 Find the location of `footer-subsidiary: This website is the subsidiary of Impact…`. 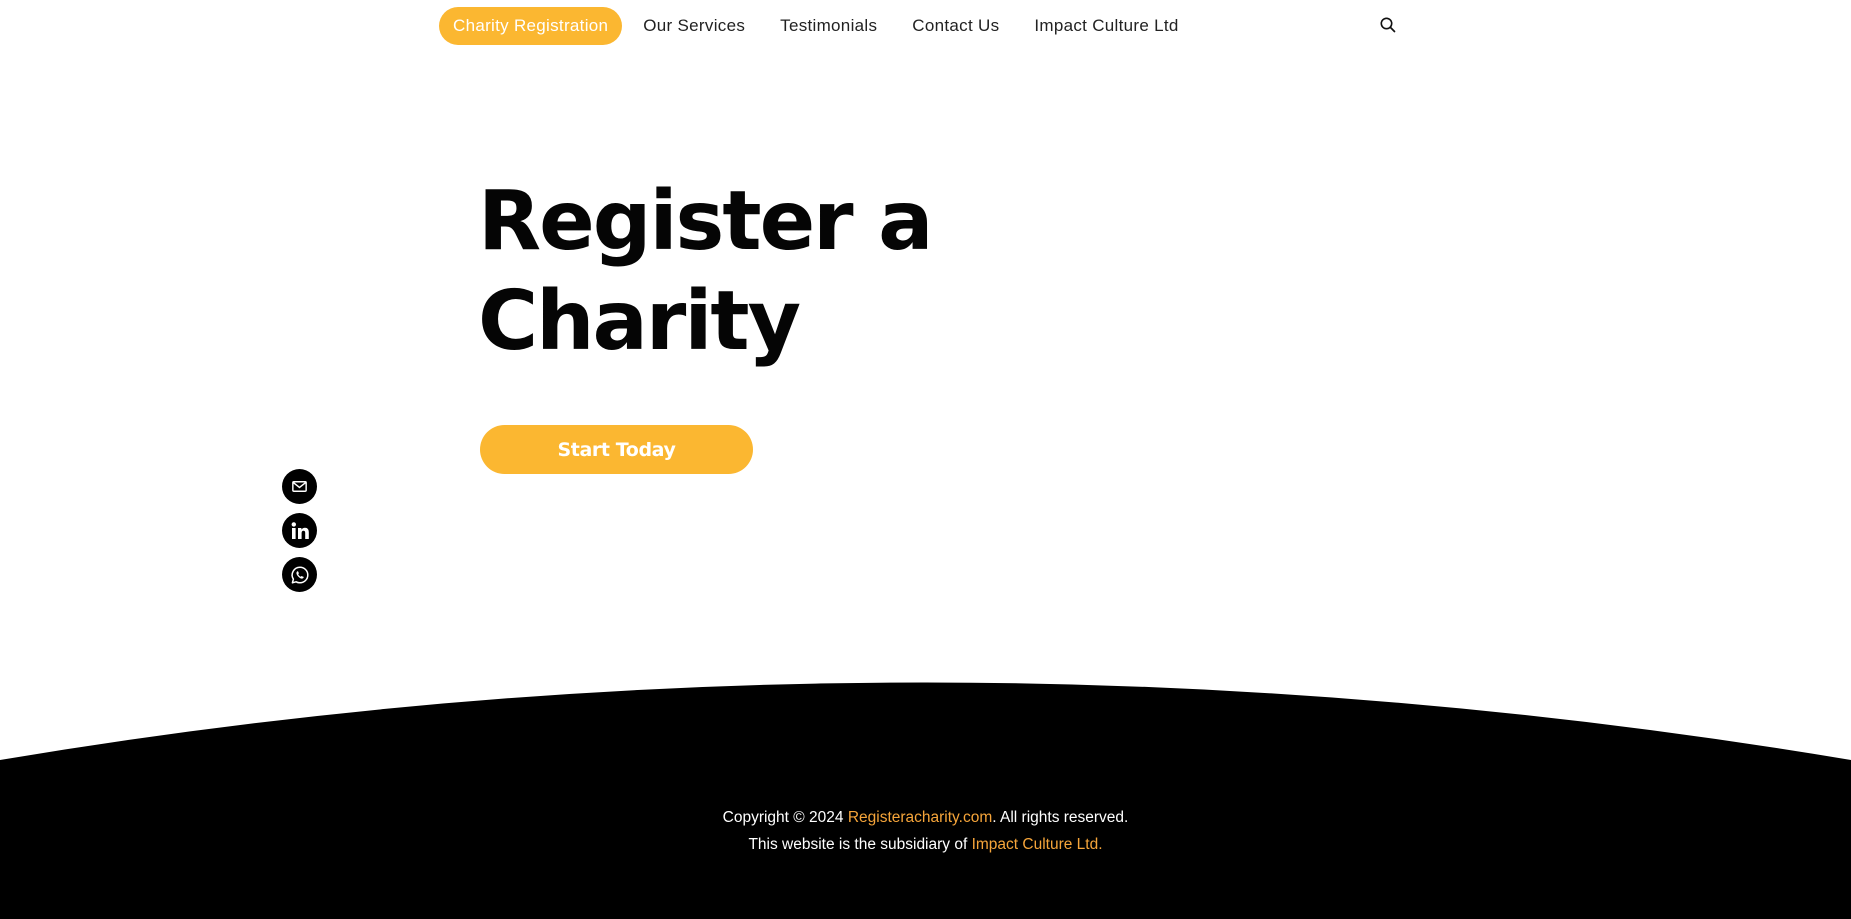

footer-subsidiary: This website is the subsidiary of Impact… is located at coordinates (925, 845).